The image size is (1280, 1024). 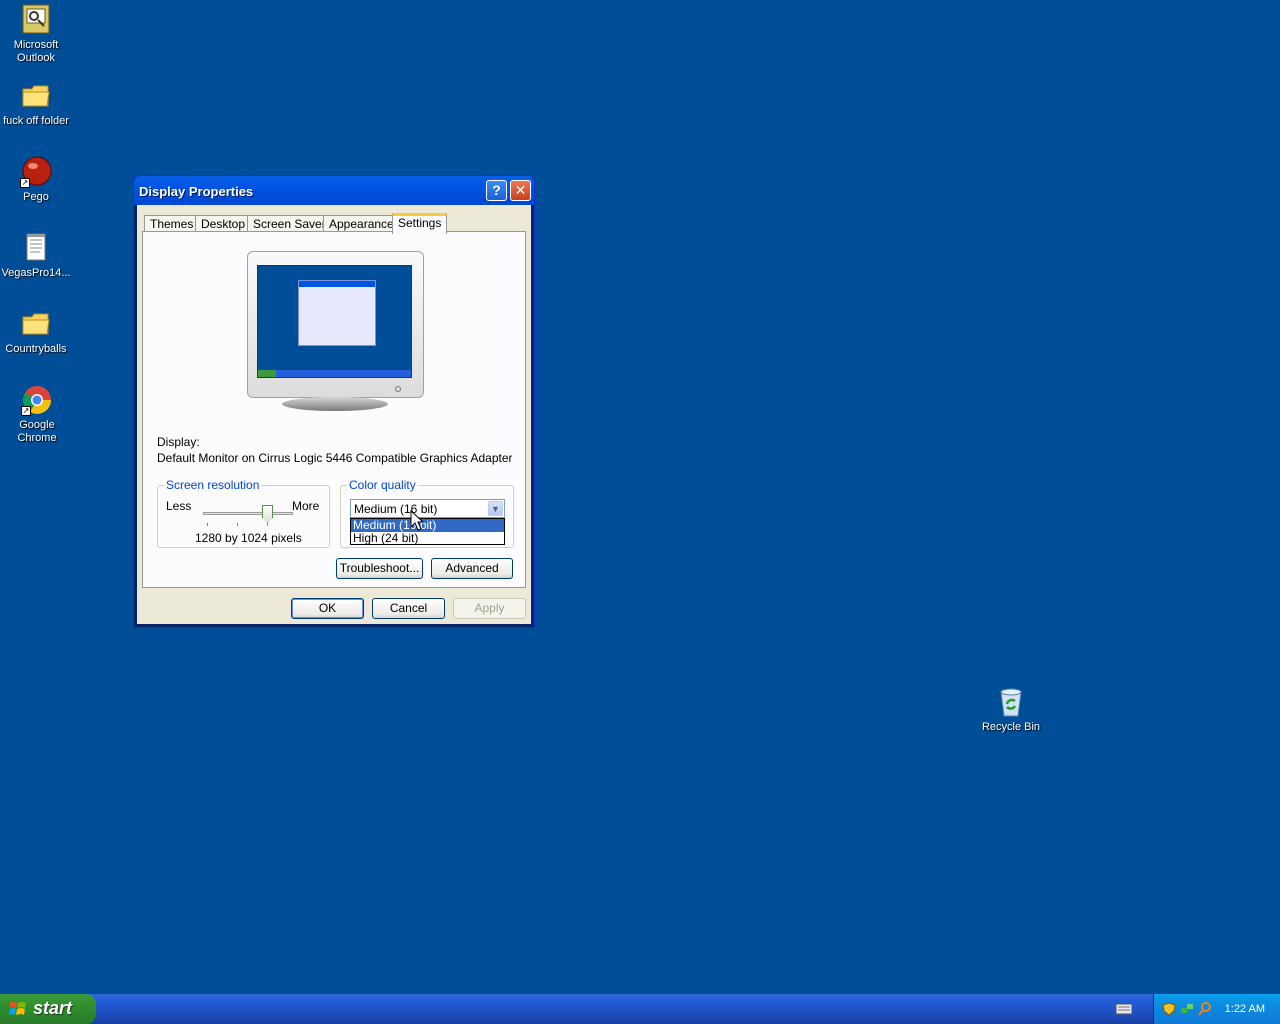 I want to click on slider-more-label: More, so click(x=306, y=506).